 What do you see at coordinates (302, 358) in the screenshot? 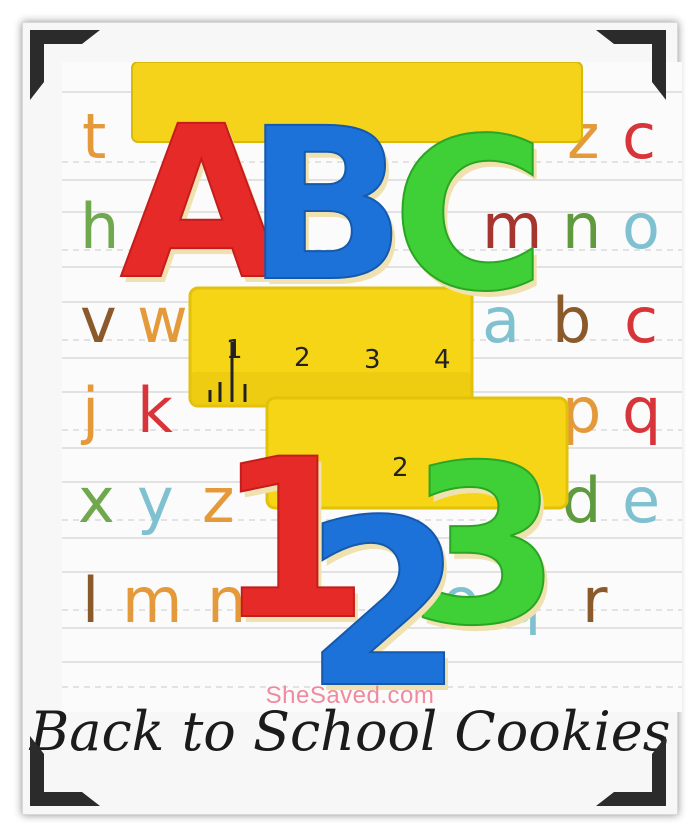
I see `ruler-mark: 2` at bounding box center [302, 358].